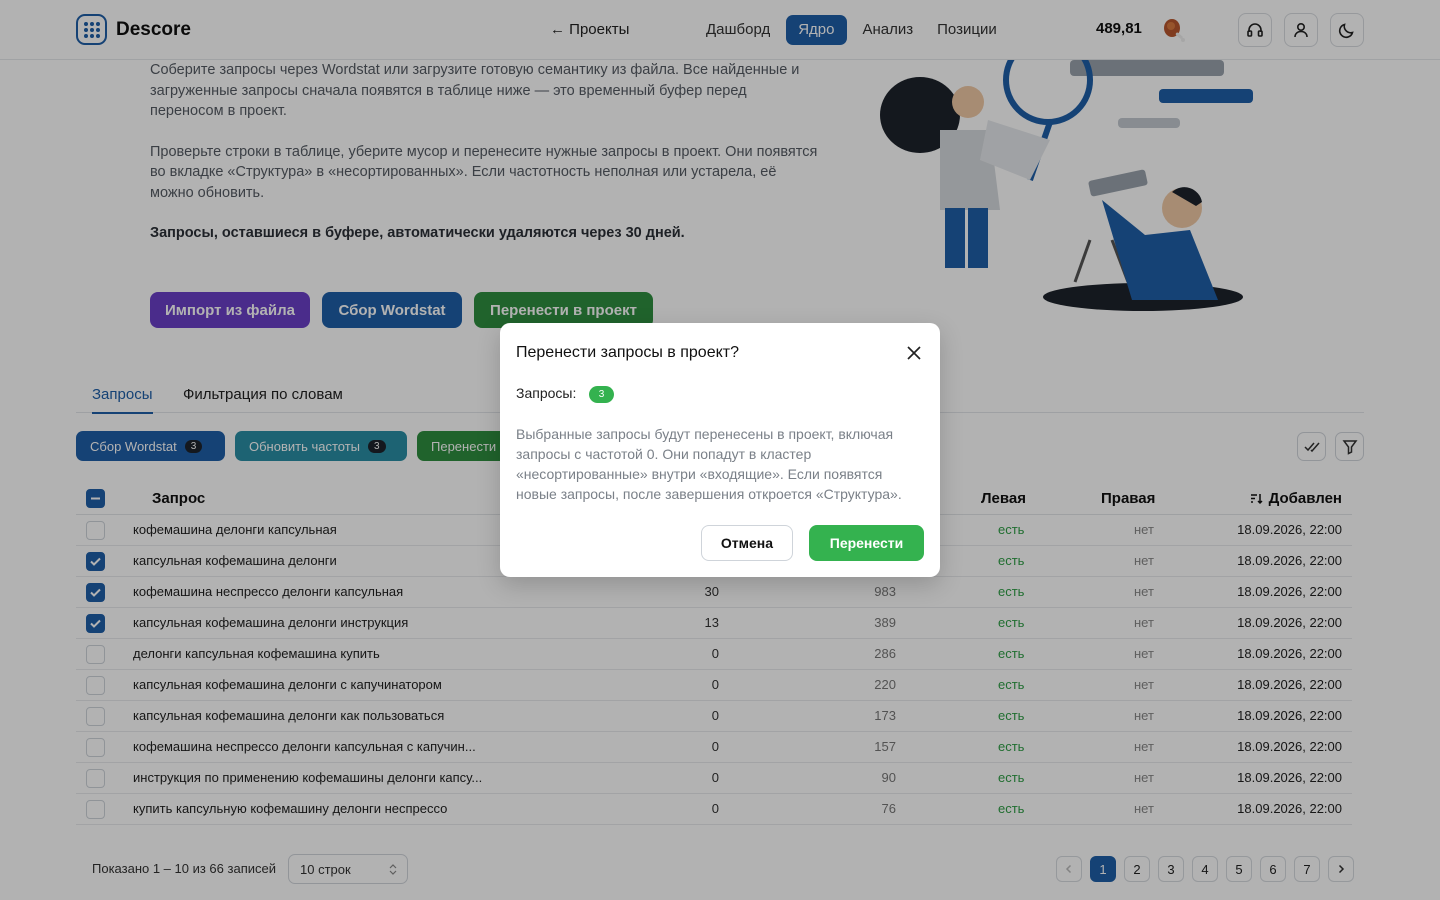 The width and height of the screenshot is (1440, 900). What do you see at coordinates (627, 352) in the screenshot?
I see `dialog-title: Перенести запросы в проект?` at bounding box center [627, 352].